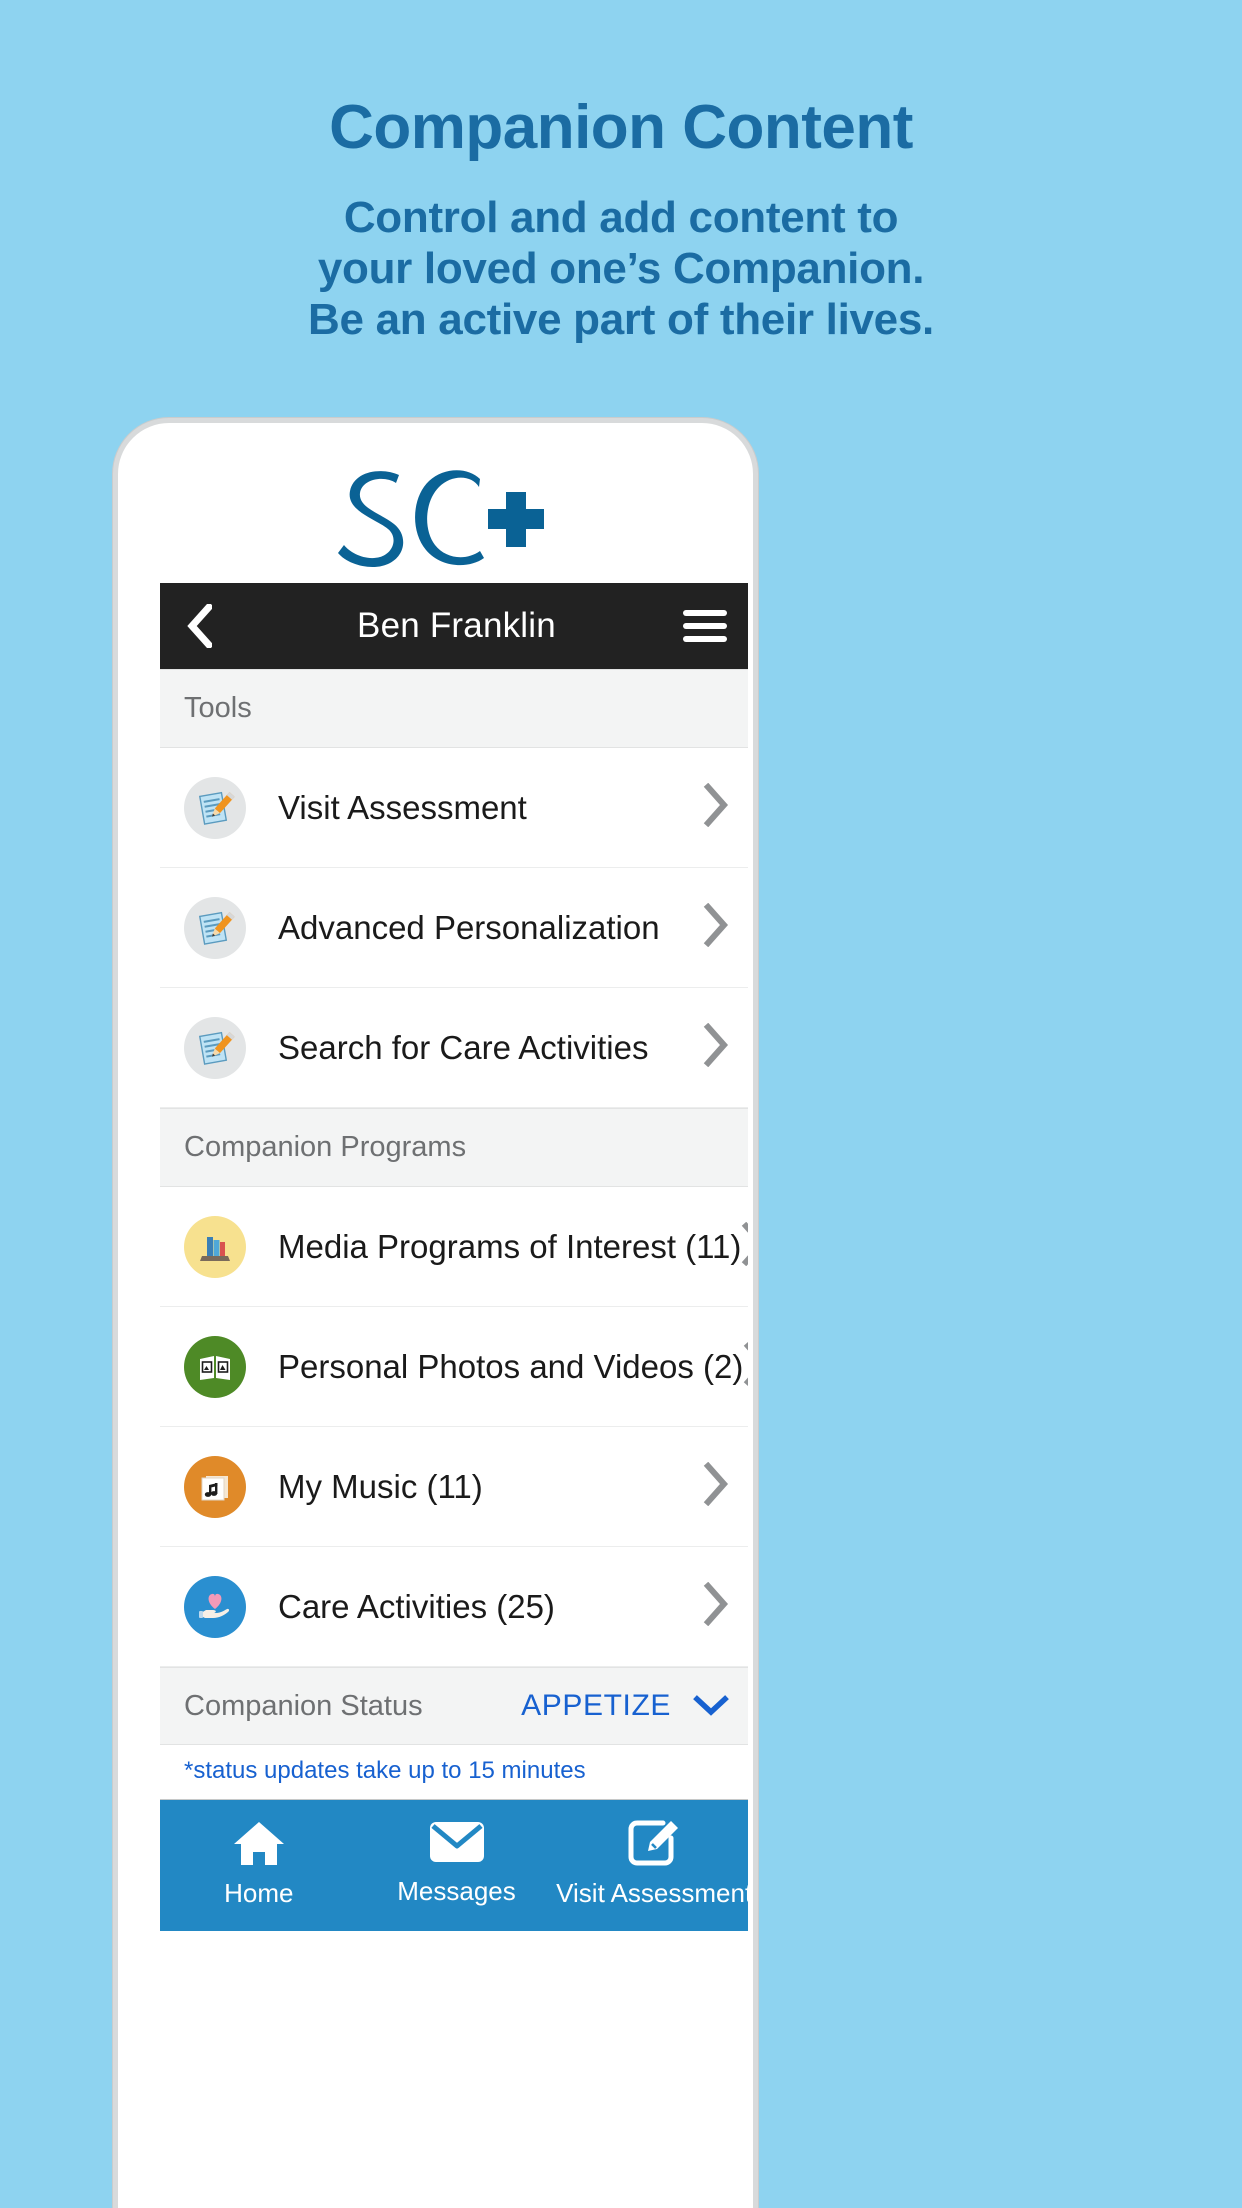  I want to click on list-item-visit-assessment: Visit Assessment, so click(454, 808).